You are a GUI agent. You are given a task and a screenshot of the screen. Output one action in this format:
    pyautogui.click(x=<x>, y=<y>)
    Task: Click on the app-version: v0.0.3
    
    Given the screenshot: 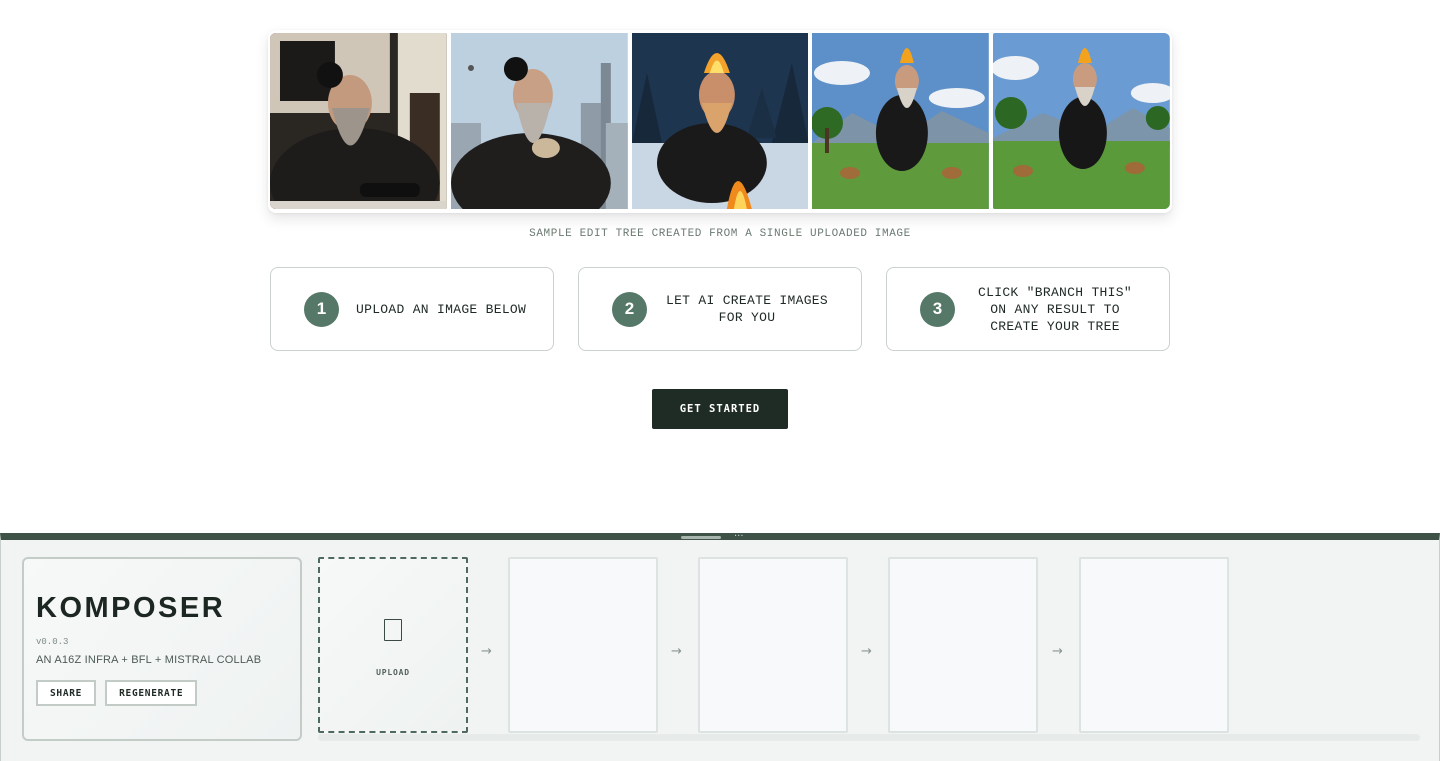 What is the action you would take?
    pyautogui.click(x=52, y=642)
    